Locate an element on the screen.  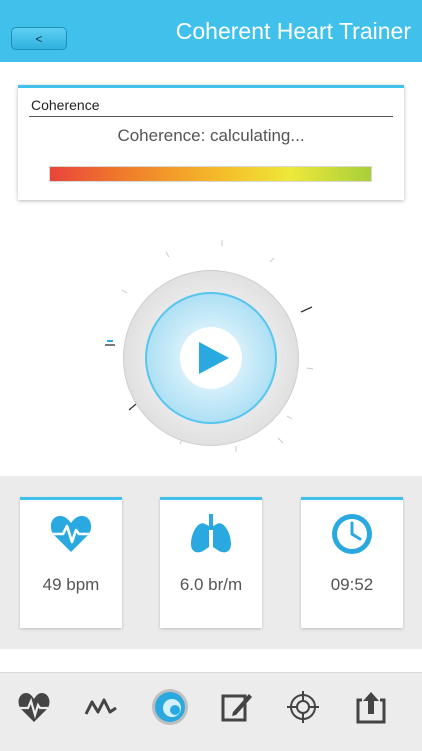
tab-share is located at coordinates (371, 707).